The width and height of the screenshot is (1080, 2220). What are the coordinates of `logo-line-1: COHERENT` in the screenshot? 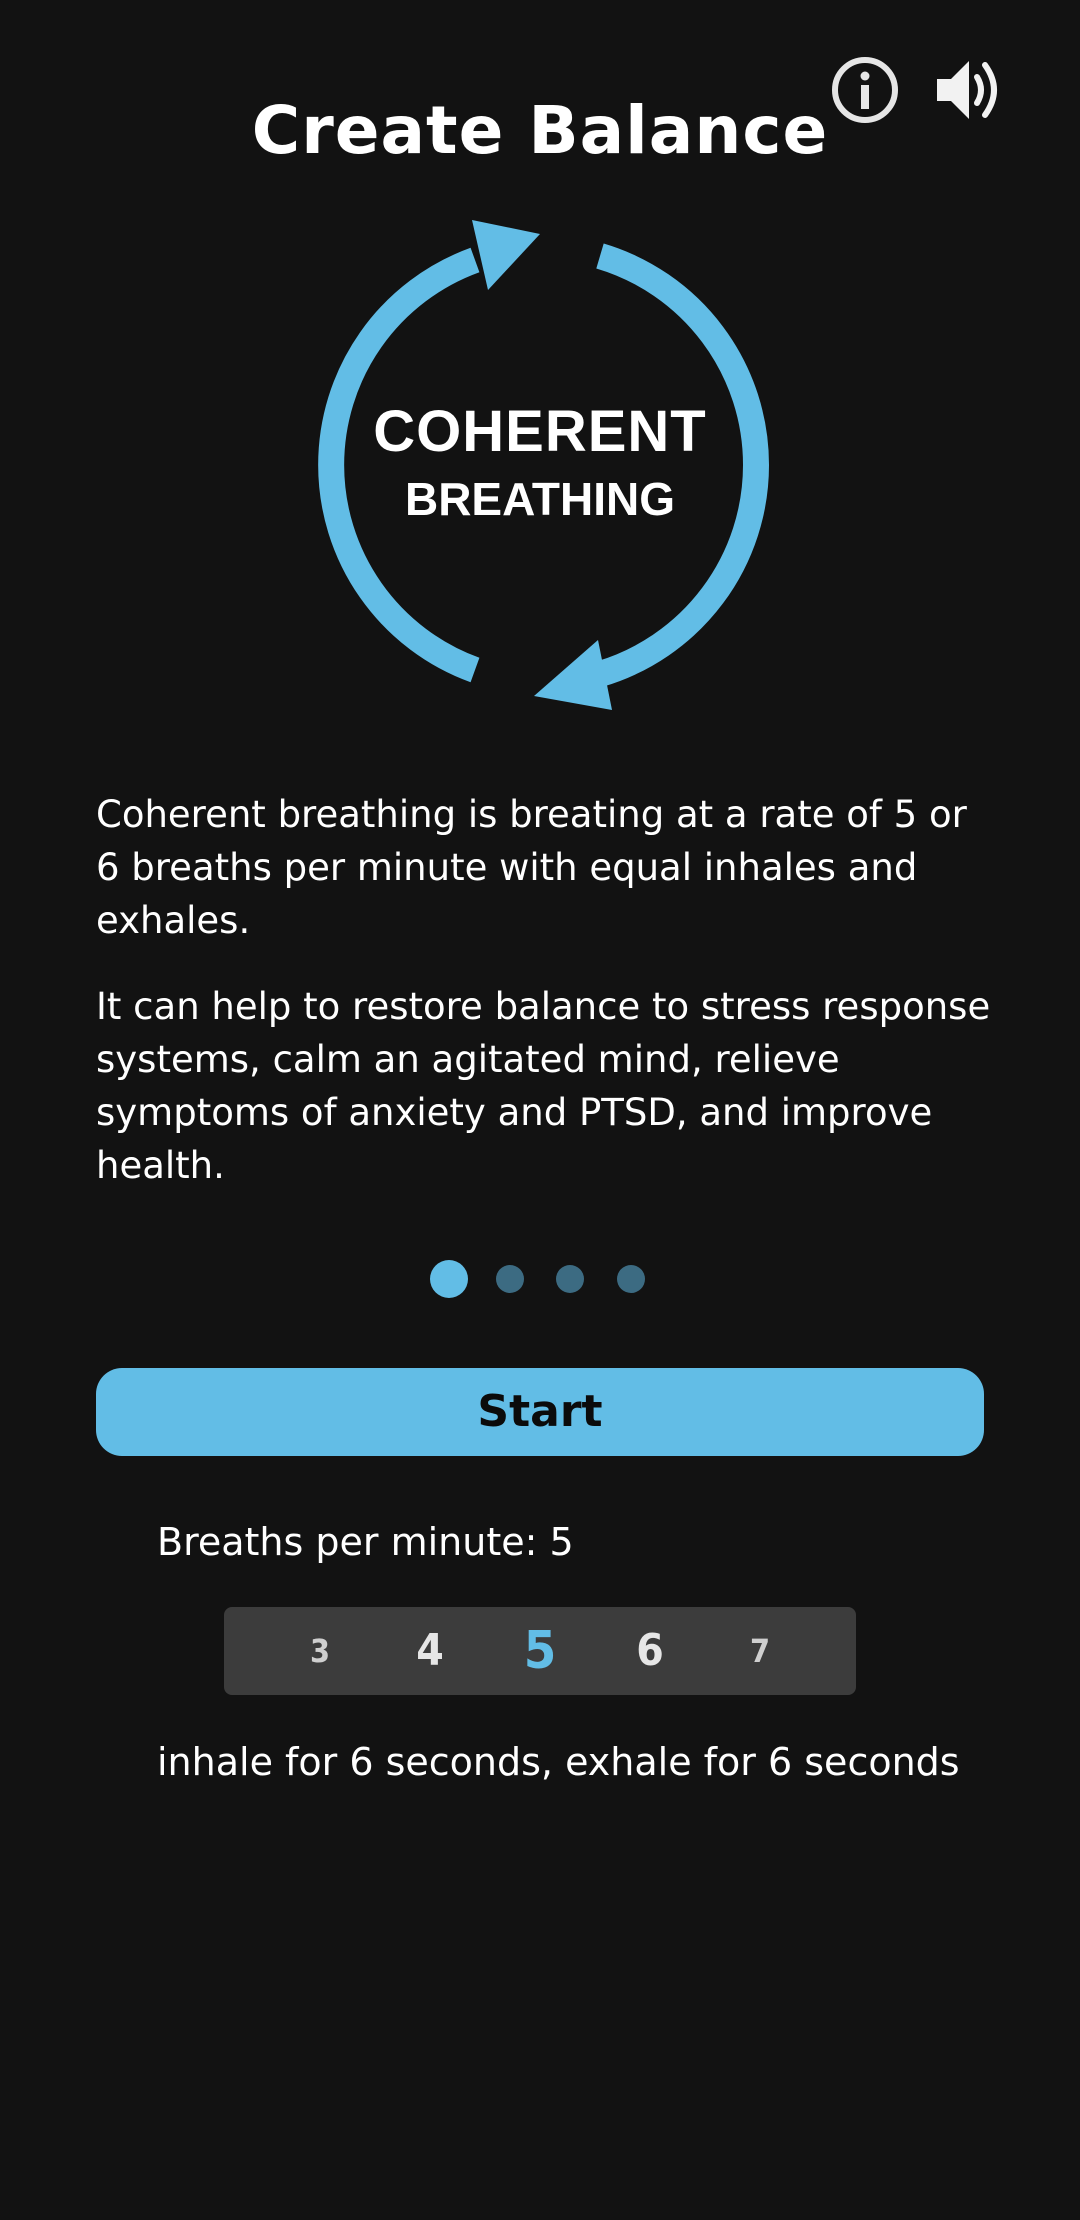 It's located at (540, 431).